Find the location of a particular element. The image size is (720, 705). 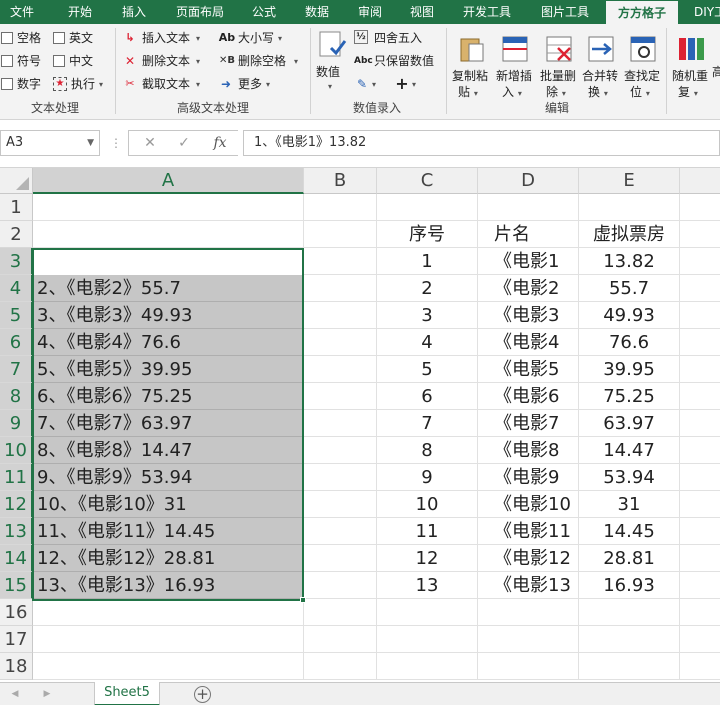

row-header-5: 5 is located at coordinates (16, 315).